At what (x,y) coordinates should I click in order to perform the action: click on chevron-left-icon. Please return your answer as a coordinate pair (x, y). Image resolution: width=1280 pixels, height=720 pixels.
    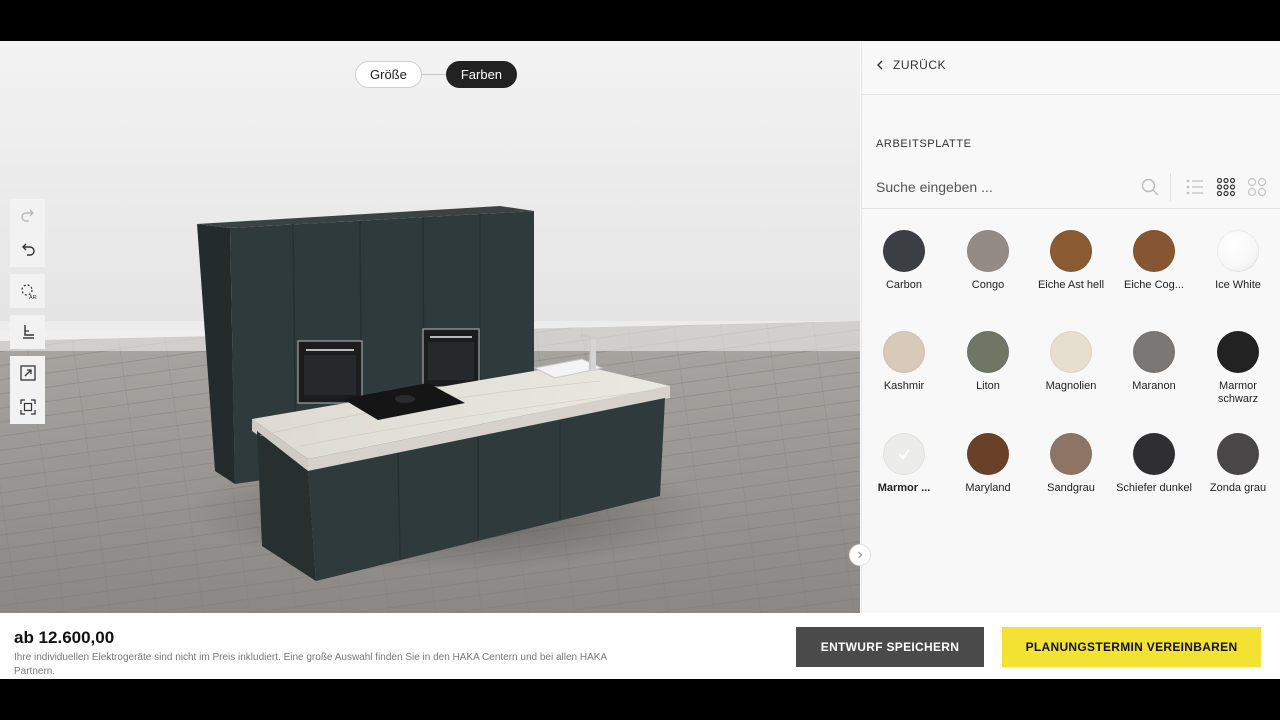
    Looking at the image, I should click on (880, 65).